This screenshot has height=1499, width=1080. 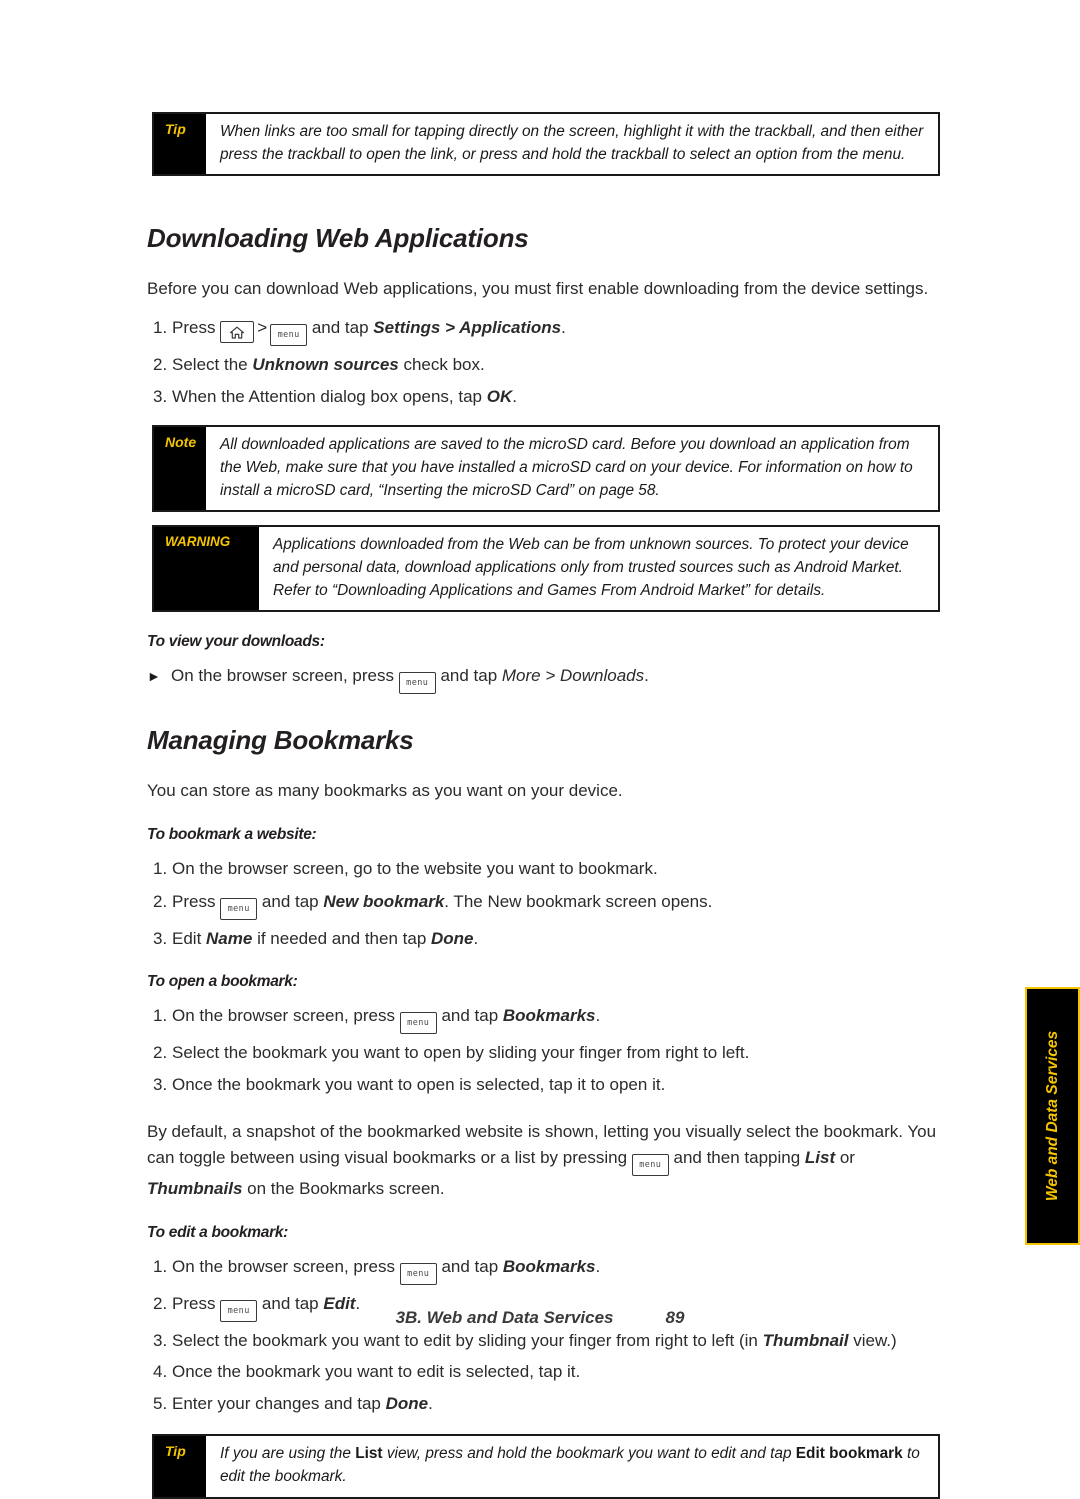 What do you see at coordinates (325, 365) in the screenshot?
I see `step-text-emph: Unknown sources` at bounding box center [325, 365].